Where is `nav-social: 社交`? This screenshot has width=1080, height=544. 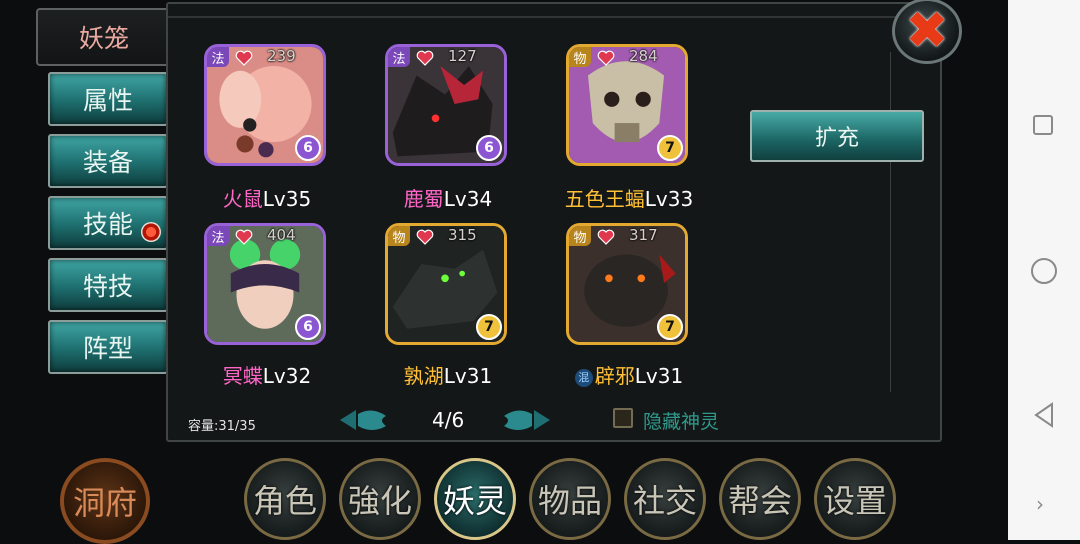 nav-social: 社交 is located at coordinates (665, 499).